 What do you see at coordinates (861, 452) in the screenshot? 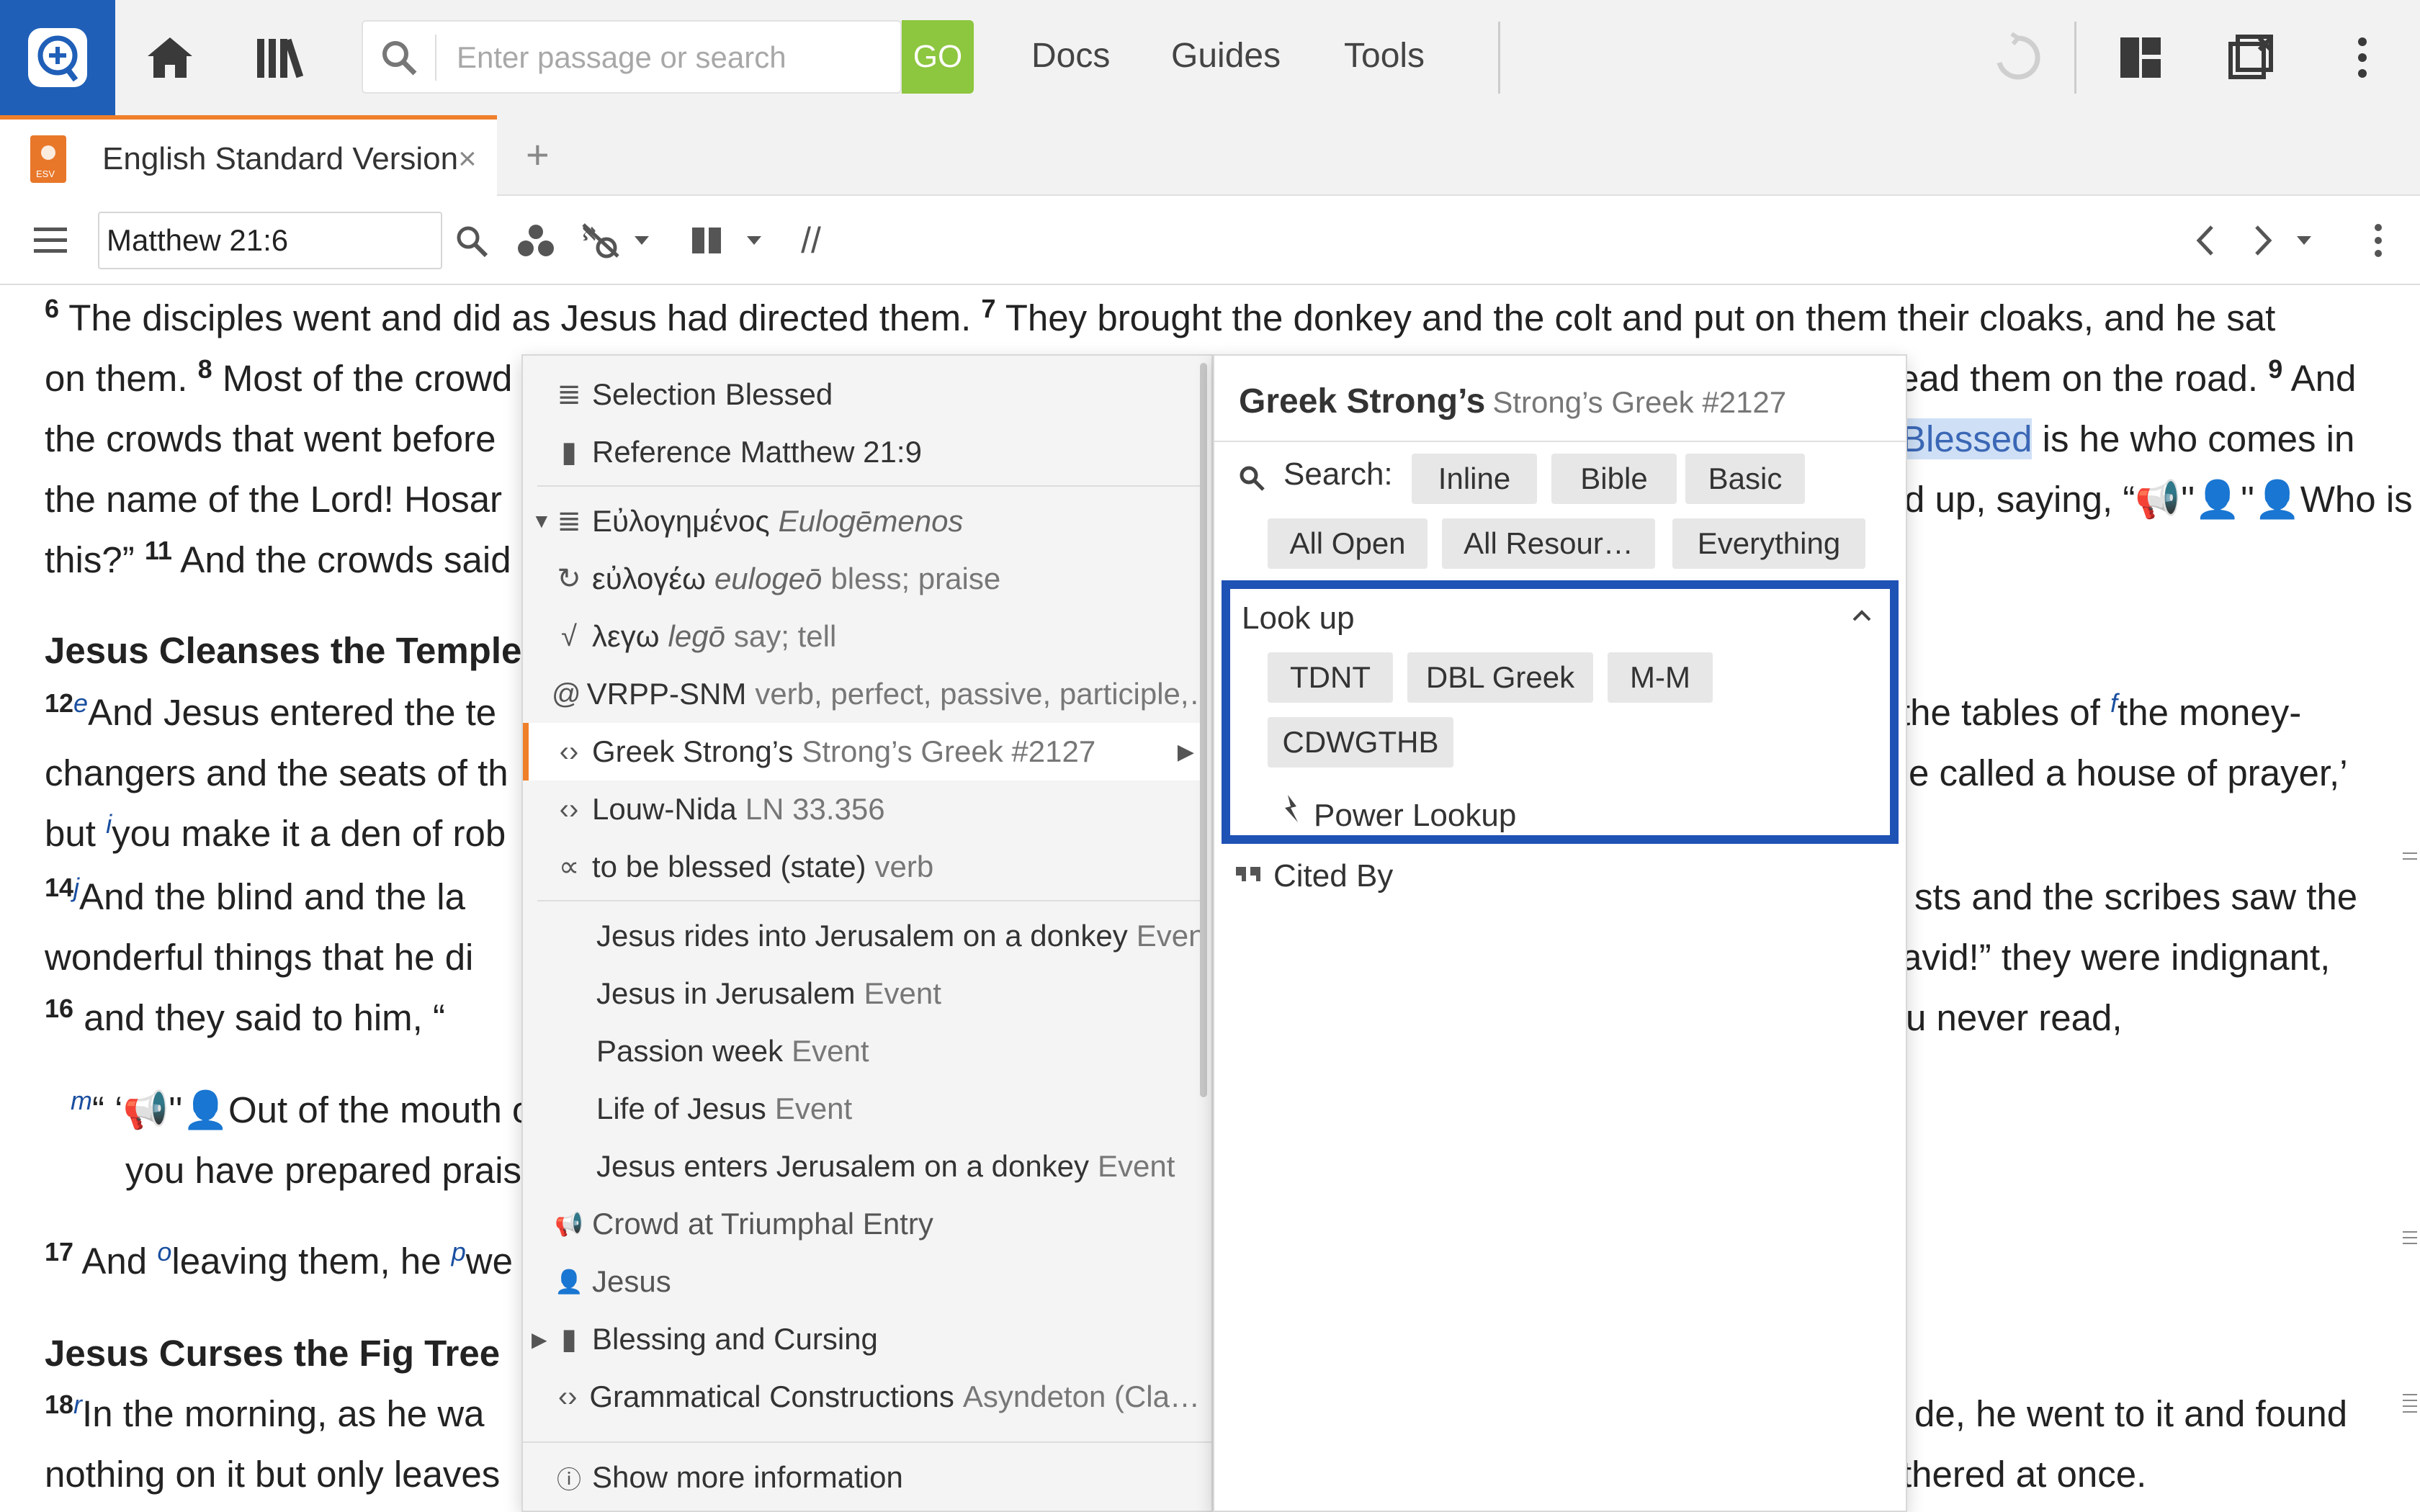
I see `menu-item-reference: ▮ Reference Matthew 21:9` at bounding box center [861, 452].